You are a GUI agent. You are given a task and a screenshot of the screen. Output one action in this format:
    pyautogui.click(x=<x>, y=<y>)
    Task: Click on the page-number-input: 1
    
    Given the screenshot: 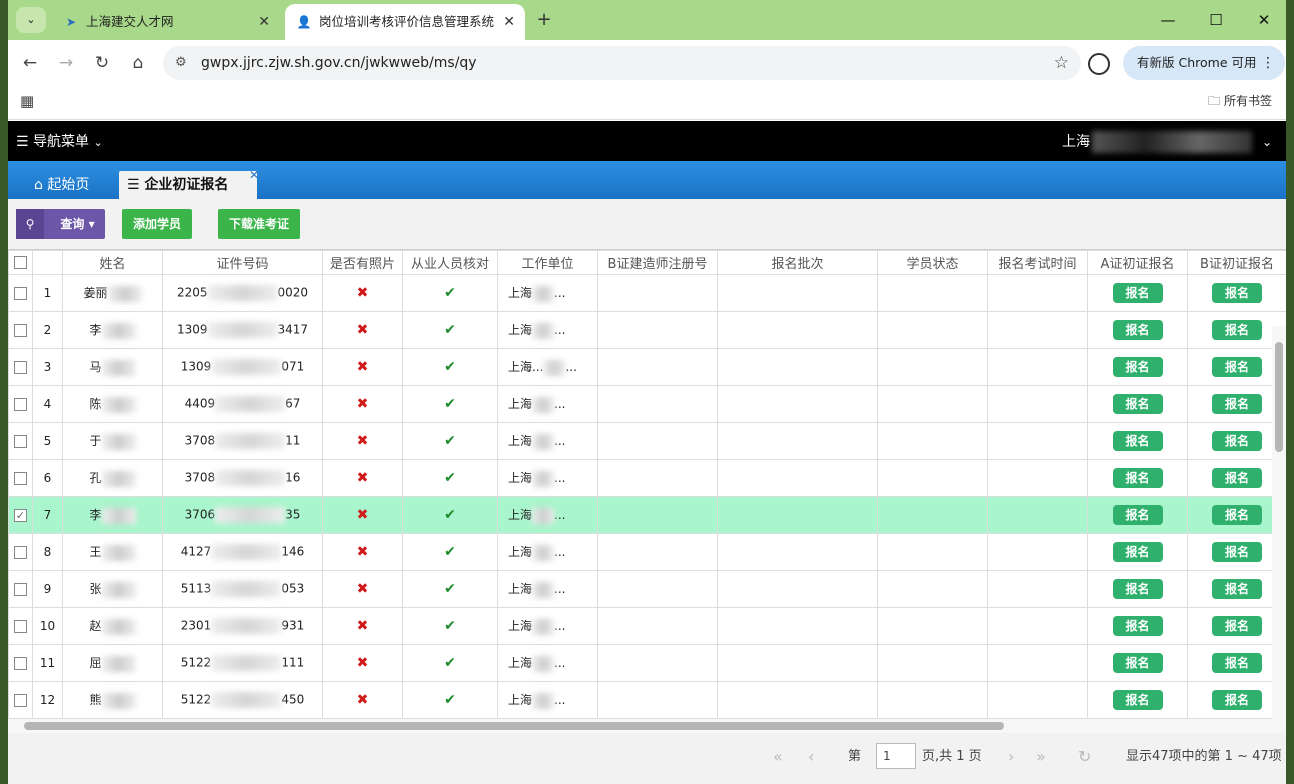 What is the action you would take?
    pyautogui.click(x=896, y=756)
    